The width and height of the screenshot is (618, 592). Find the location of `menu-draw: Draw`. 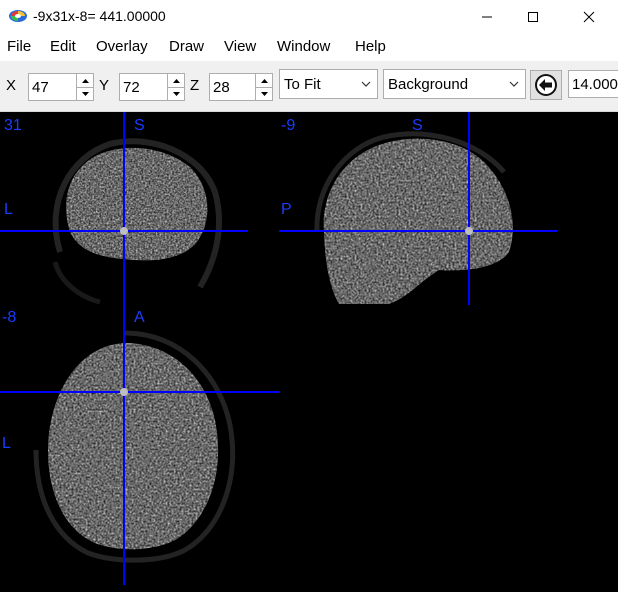

menu-draw: Draw is located at coordinates (186, 46).